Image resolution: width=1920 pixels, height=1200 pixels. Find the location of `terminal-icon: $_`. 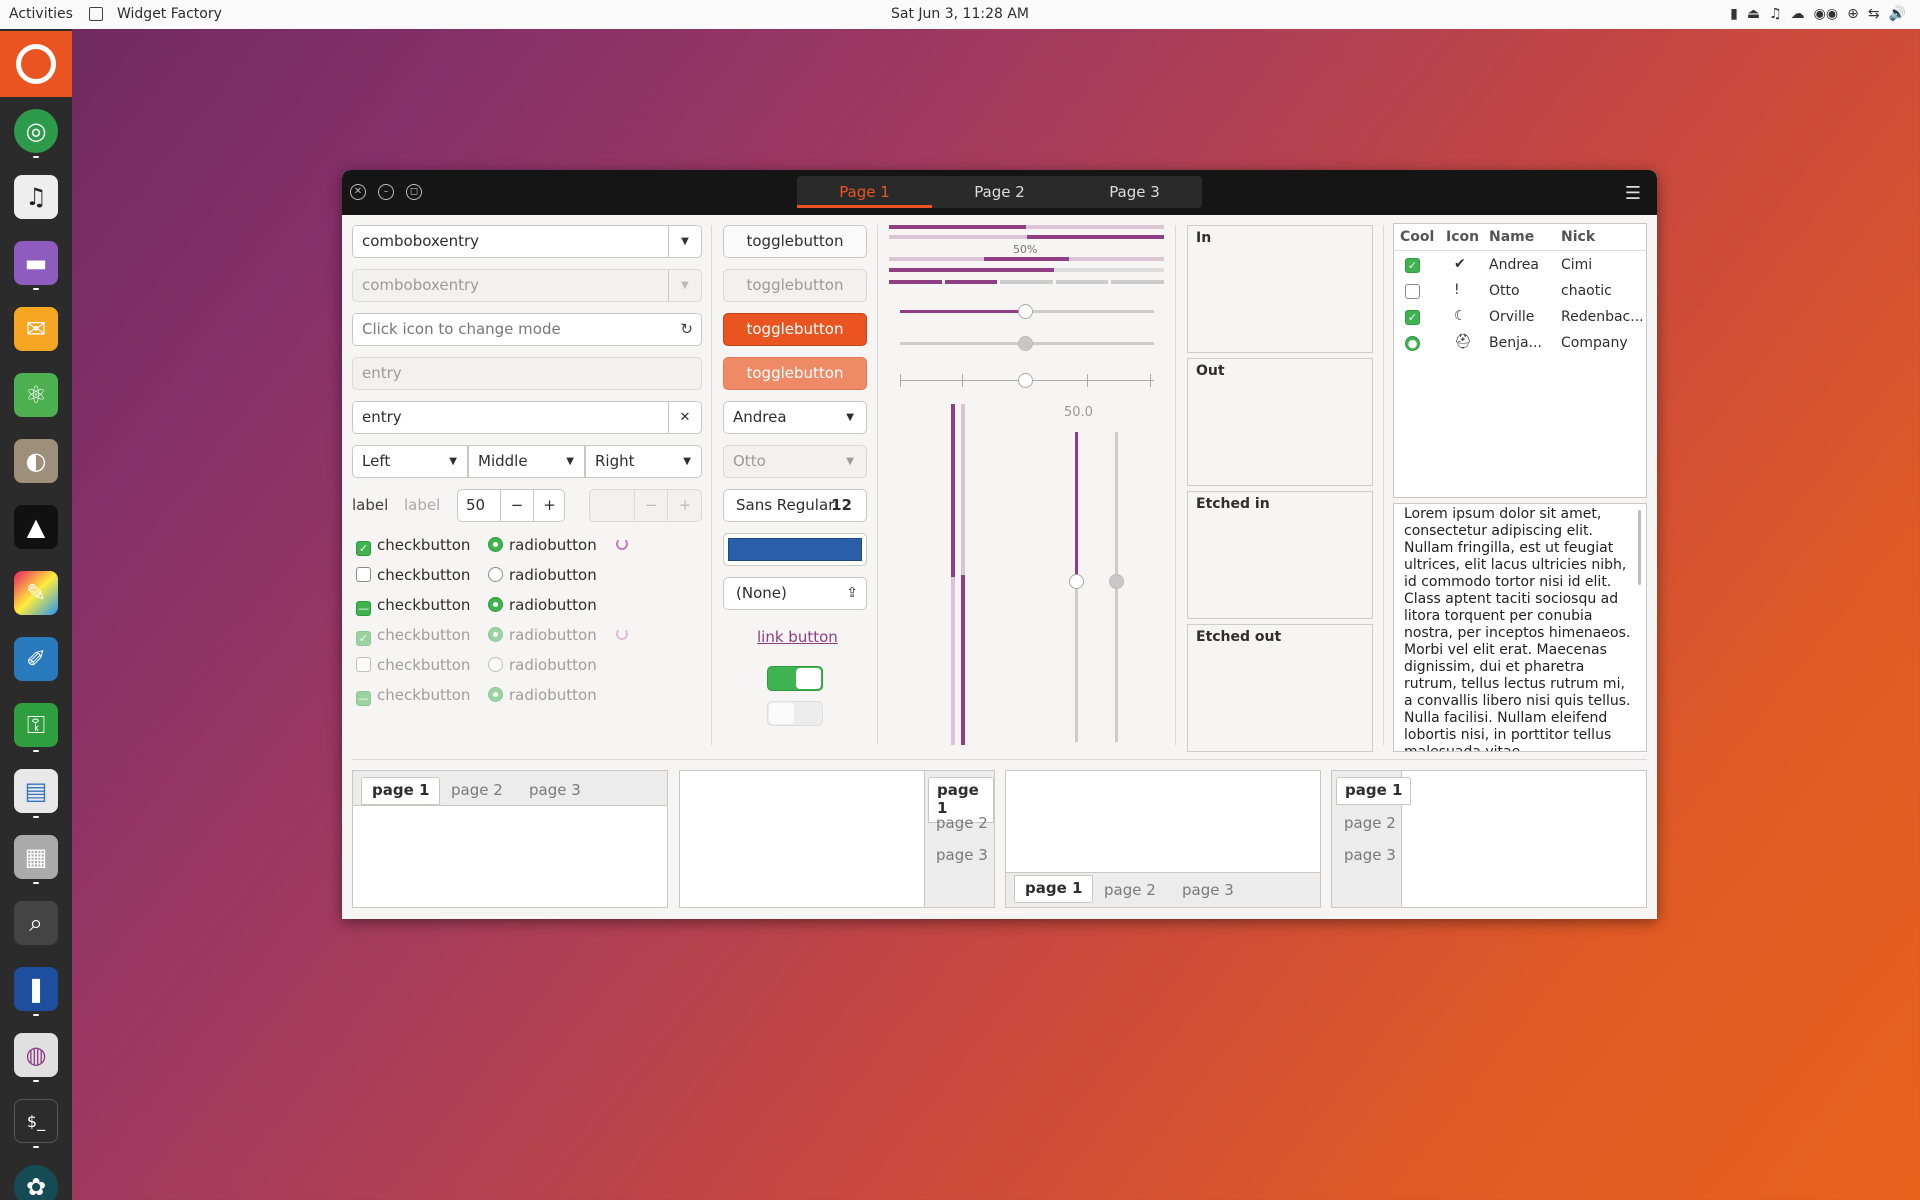

terminal-icon: $_ is located at coordinates (36, 1121).